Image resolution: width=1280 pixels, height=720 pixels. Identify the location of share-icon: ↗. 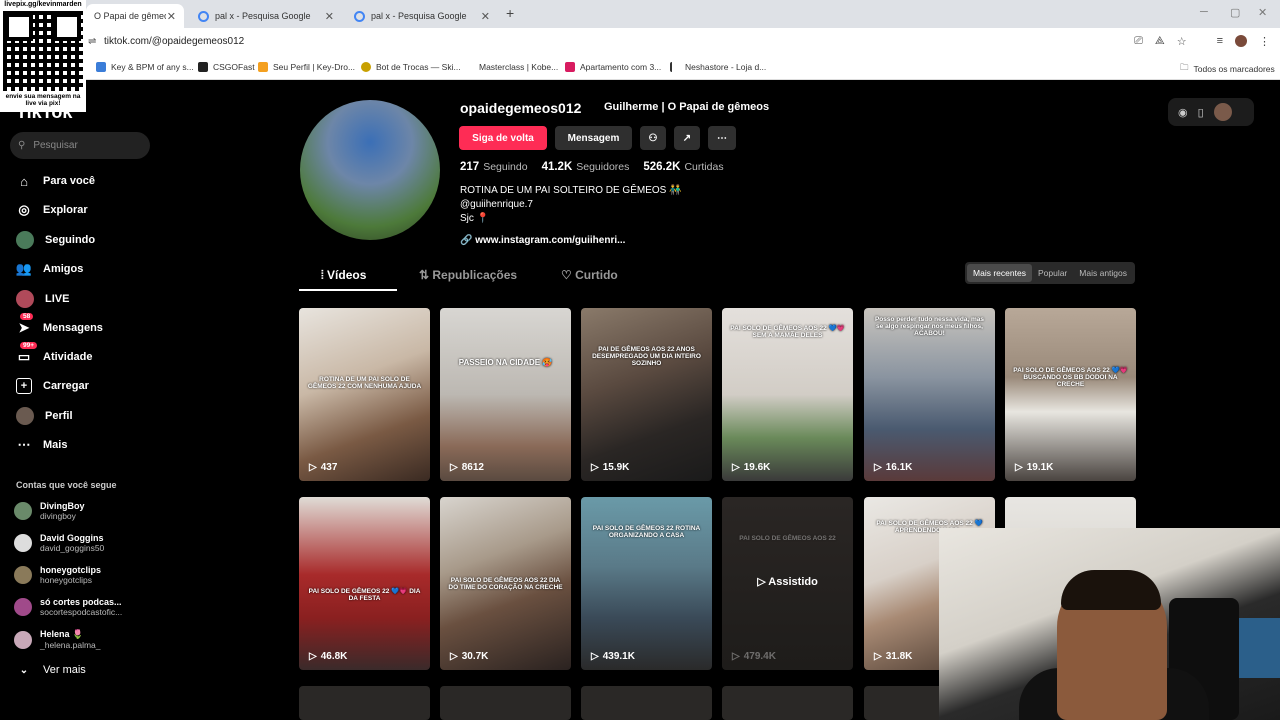
(687, 138).